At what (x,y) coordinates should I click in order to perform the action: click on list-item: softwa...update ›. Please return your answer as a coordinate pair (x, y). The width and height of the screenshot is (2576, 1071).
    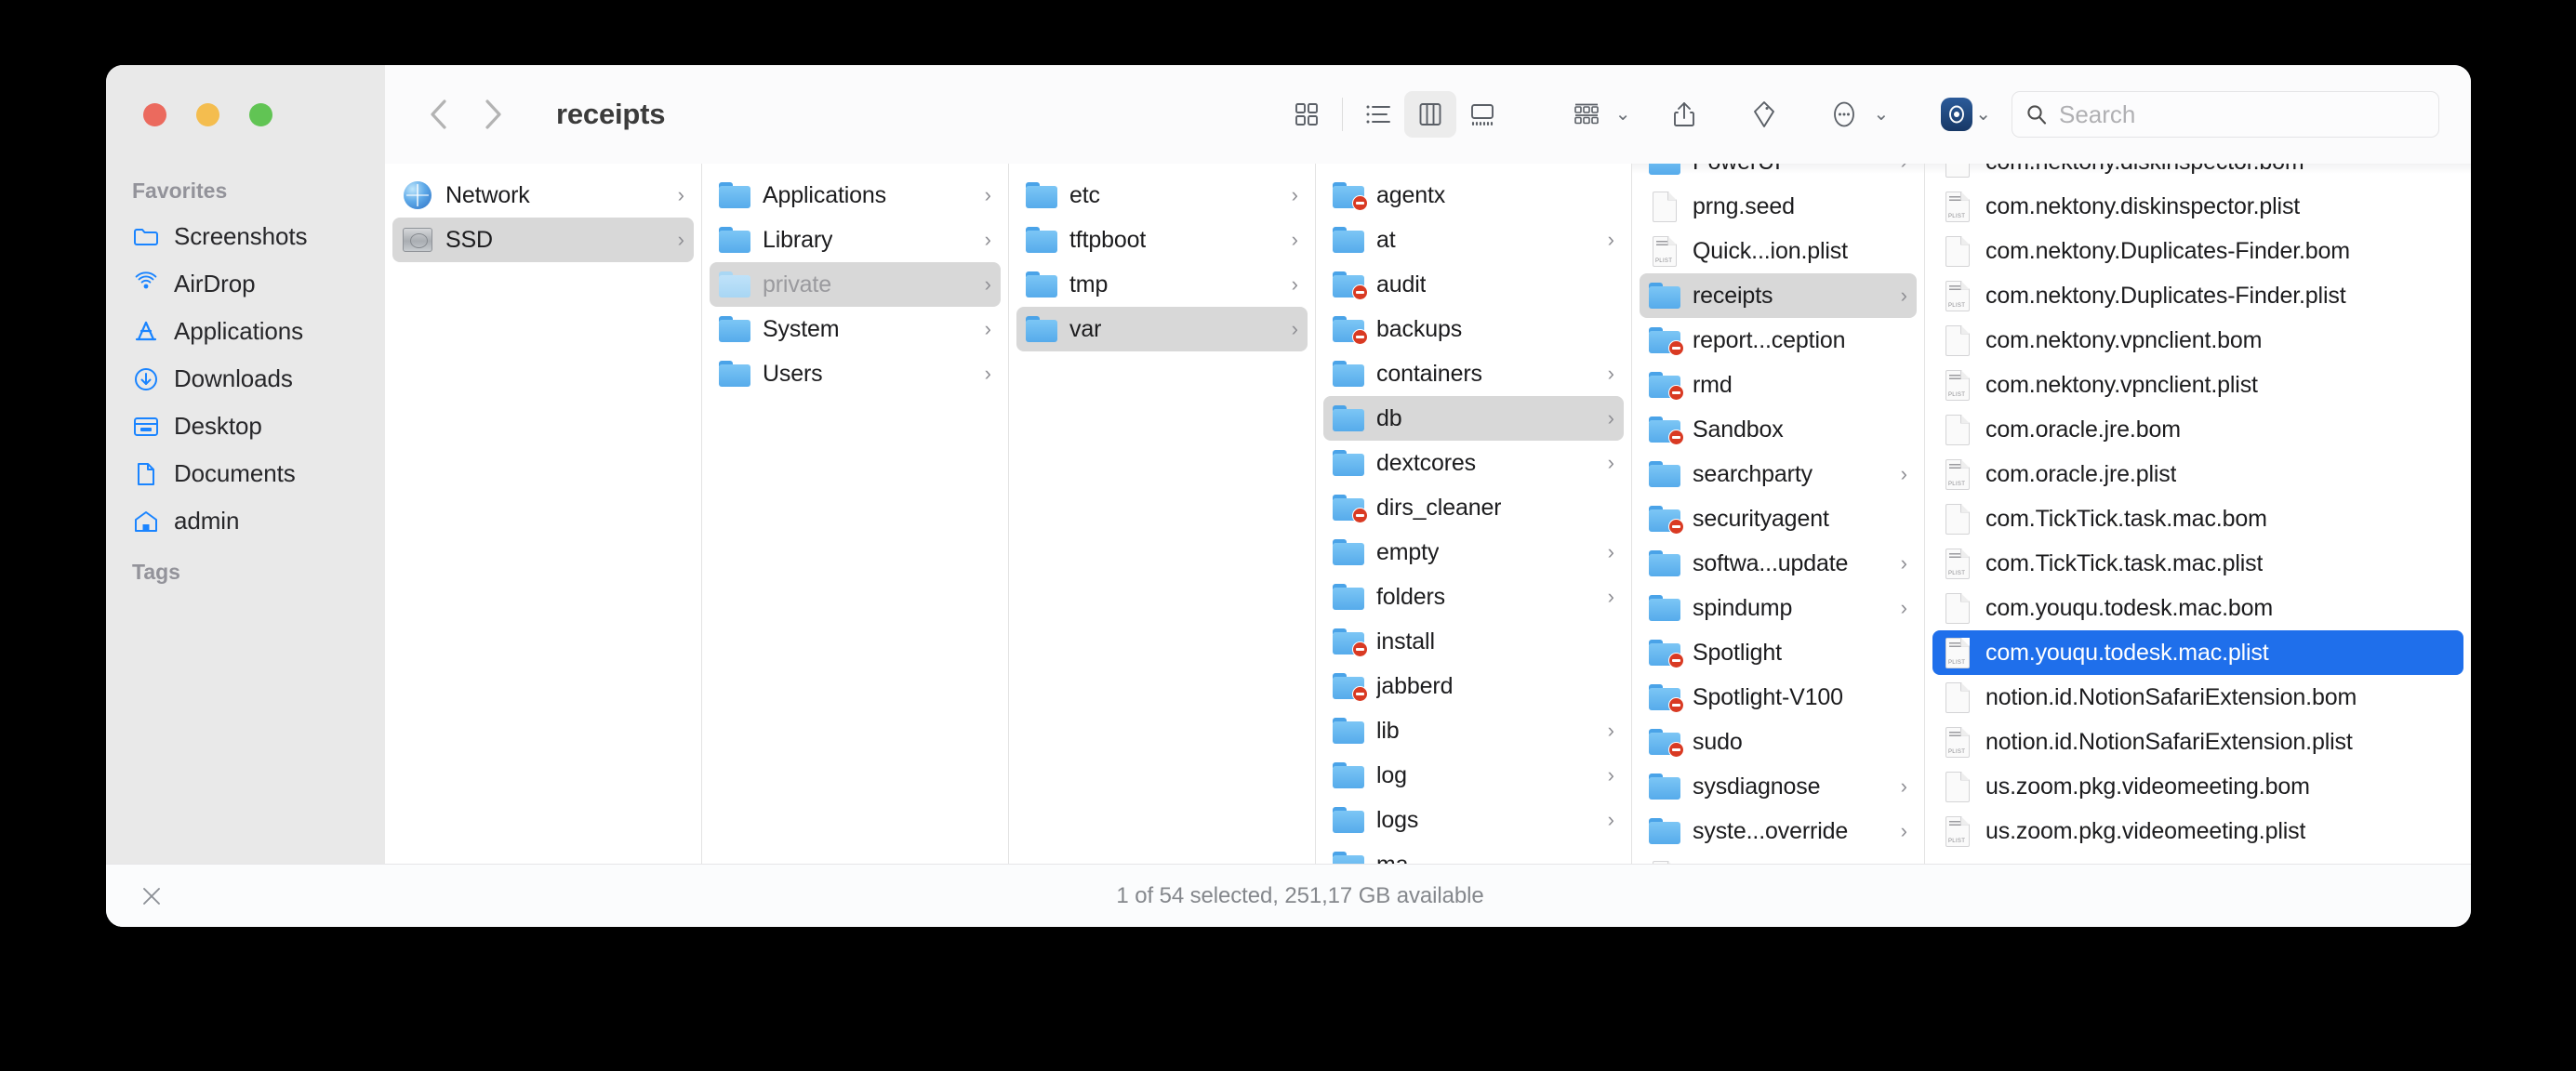
    Looking at the image, I should click on (1778, 563).